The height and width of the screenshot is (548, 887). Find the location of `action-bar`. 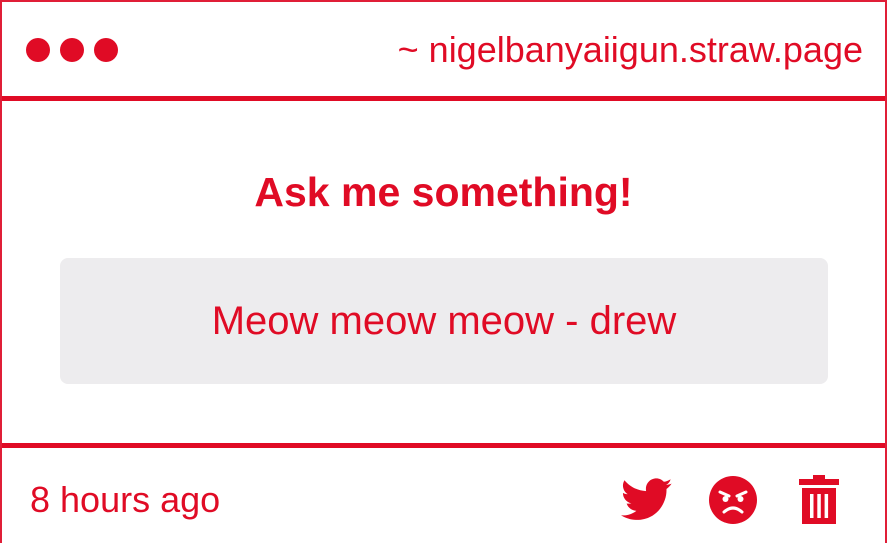

action-bar is located at coordinates (733, 500).